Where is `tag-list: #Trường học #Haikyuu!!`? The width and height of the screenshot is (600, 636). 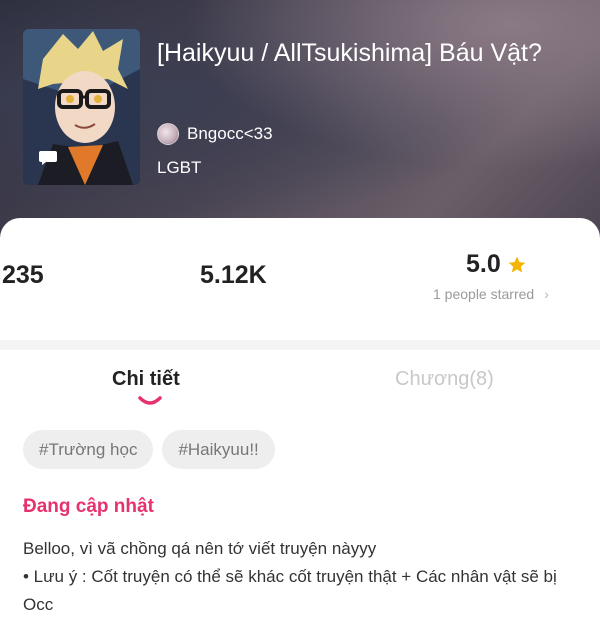
tag-list: #Trường học #Haikyuu!! is located at coordinates (149, 449).